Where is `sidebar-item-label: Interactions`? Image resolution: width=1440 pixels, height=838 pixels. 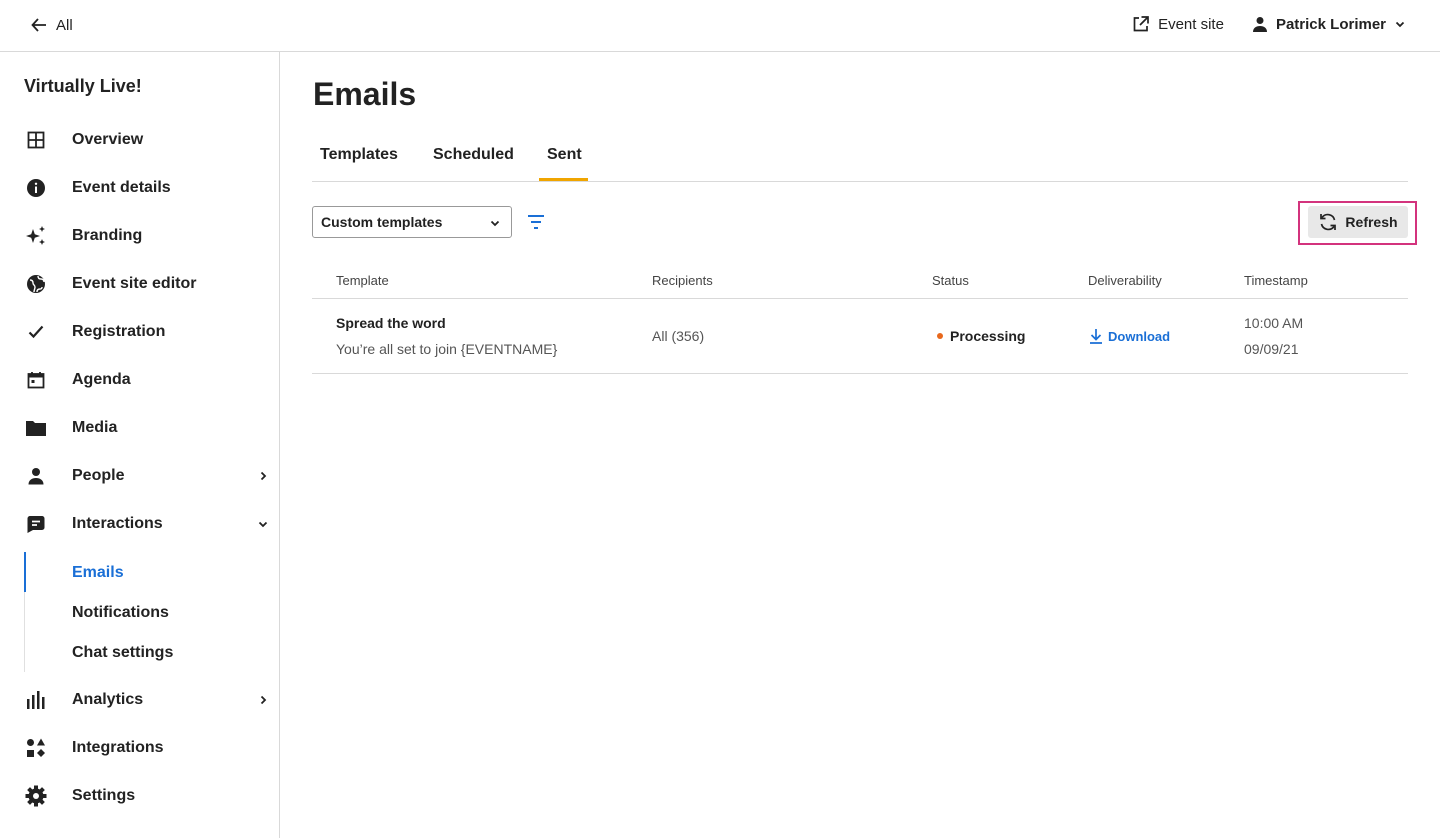
sidebar-item-label: Interactions is located at coordinates (117, 523).